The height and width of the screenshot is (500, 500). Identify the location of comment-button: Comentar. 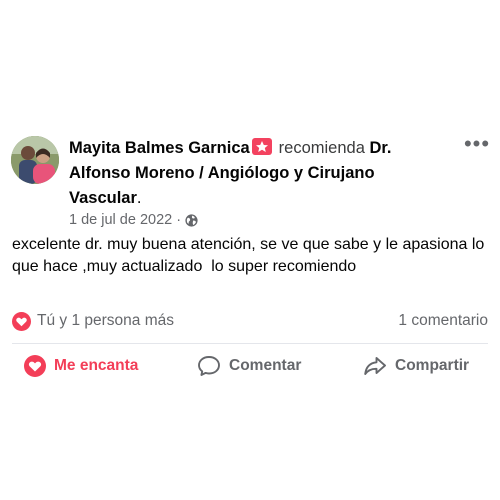
(249, 366).